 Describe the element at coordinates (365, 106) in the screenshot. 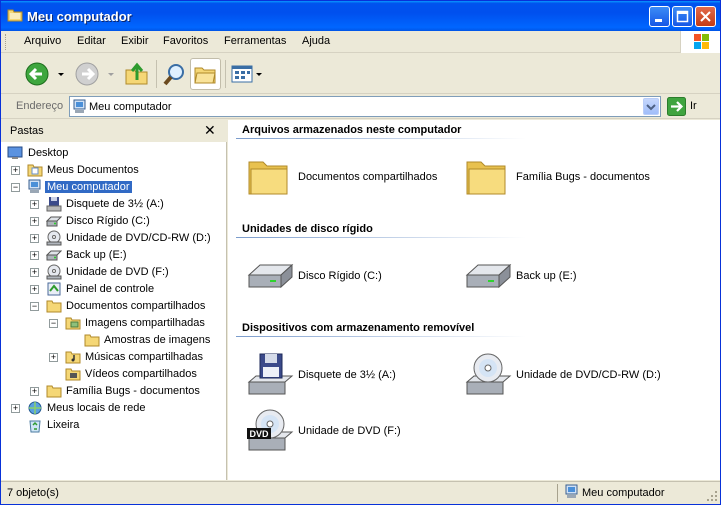

I see `address-input: Meu computador` at that location.